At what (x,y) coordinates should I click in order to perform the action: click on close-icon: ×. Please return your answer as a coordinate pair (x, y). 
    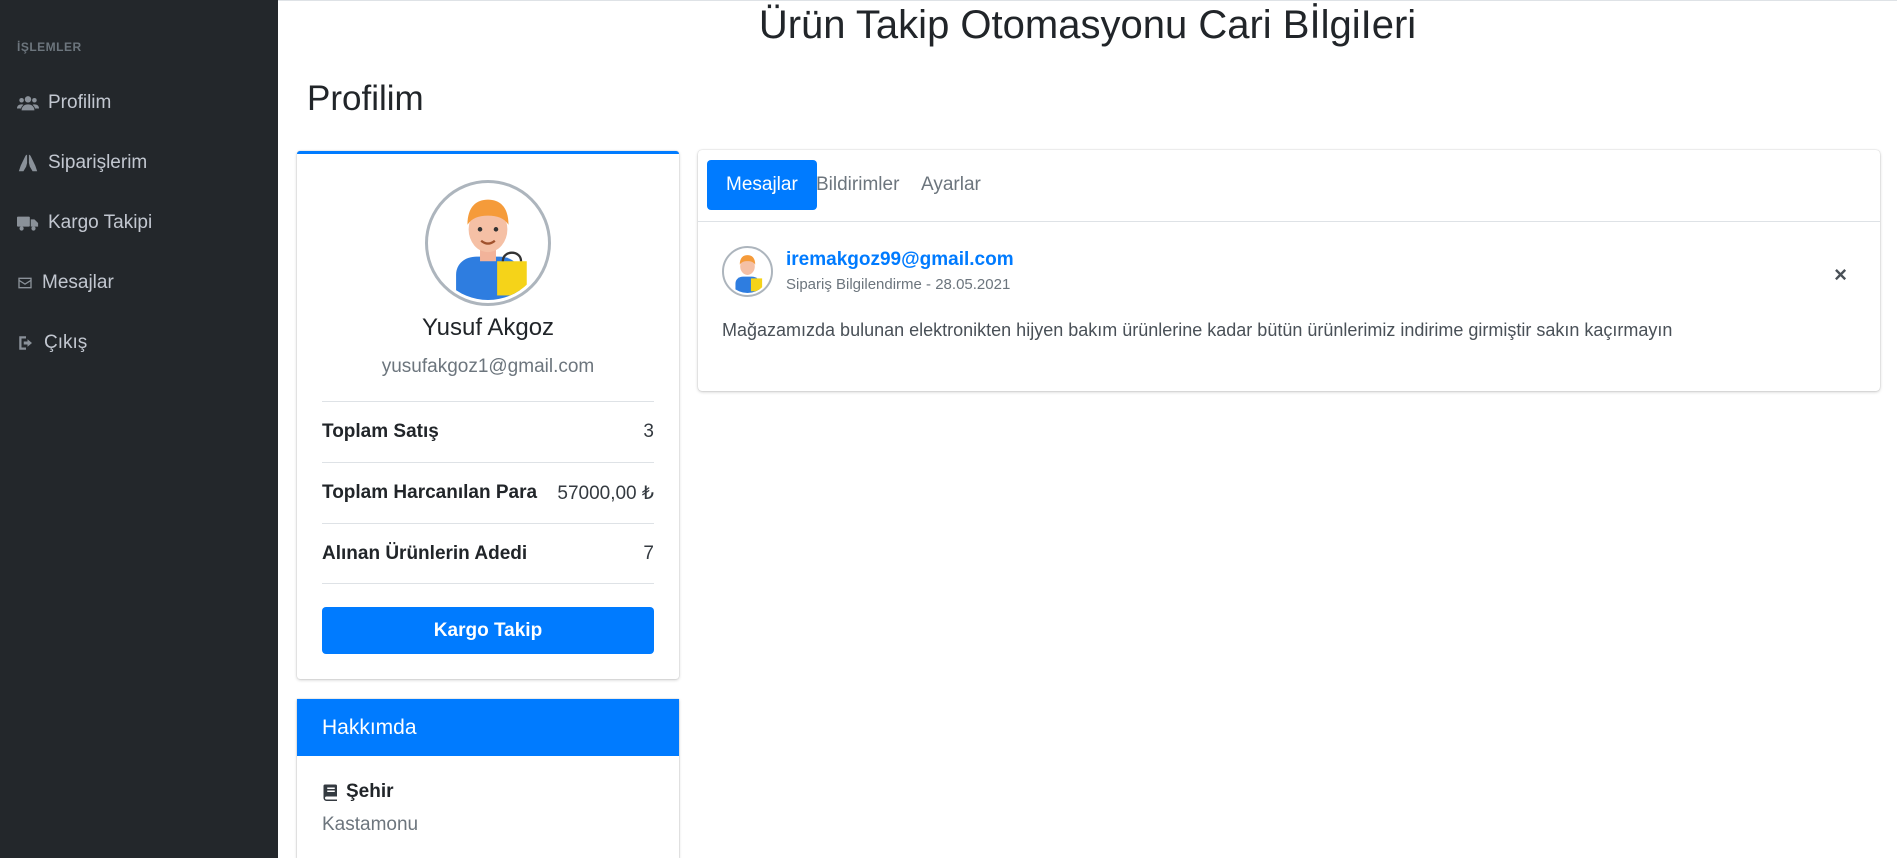
    Looking at the image, I should click on (1840, 275).